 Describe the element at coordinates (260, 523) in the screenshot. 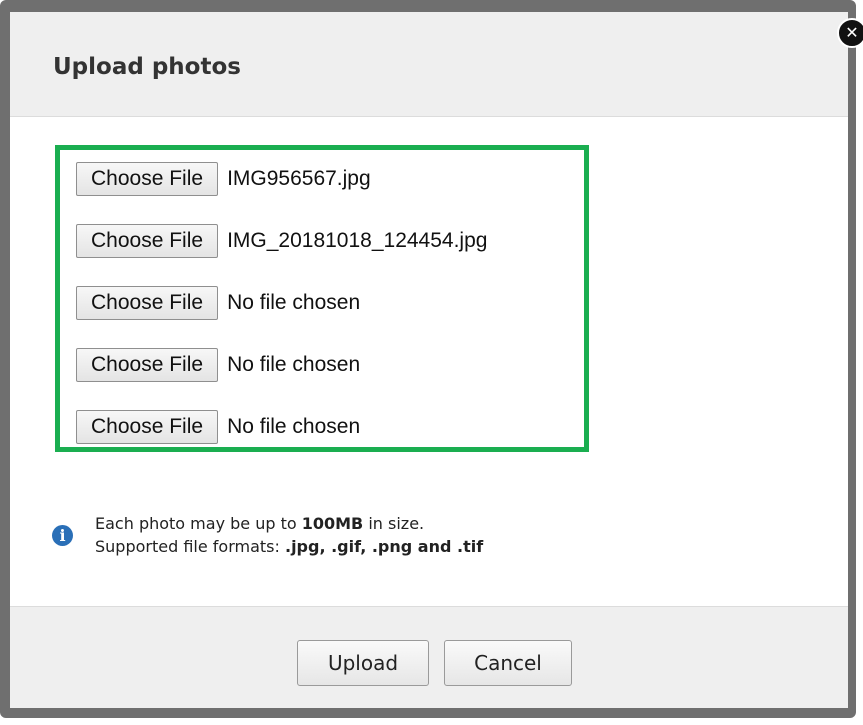

I see `info-line-size: Each photo may be up to 100MB in size.` at that location.